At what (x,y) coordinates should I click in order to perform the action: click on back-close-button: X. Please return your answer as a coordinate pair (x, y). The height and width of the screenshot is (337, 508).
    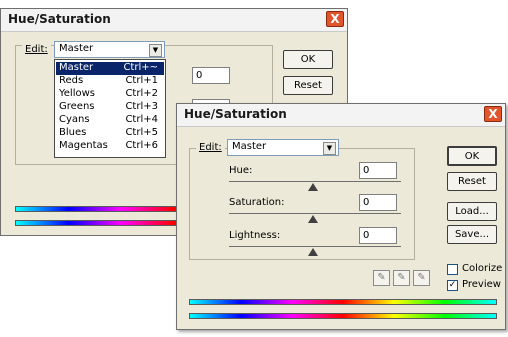
    Looking at the image, I should click on (335, 19).